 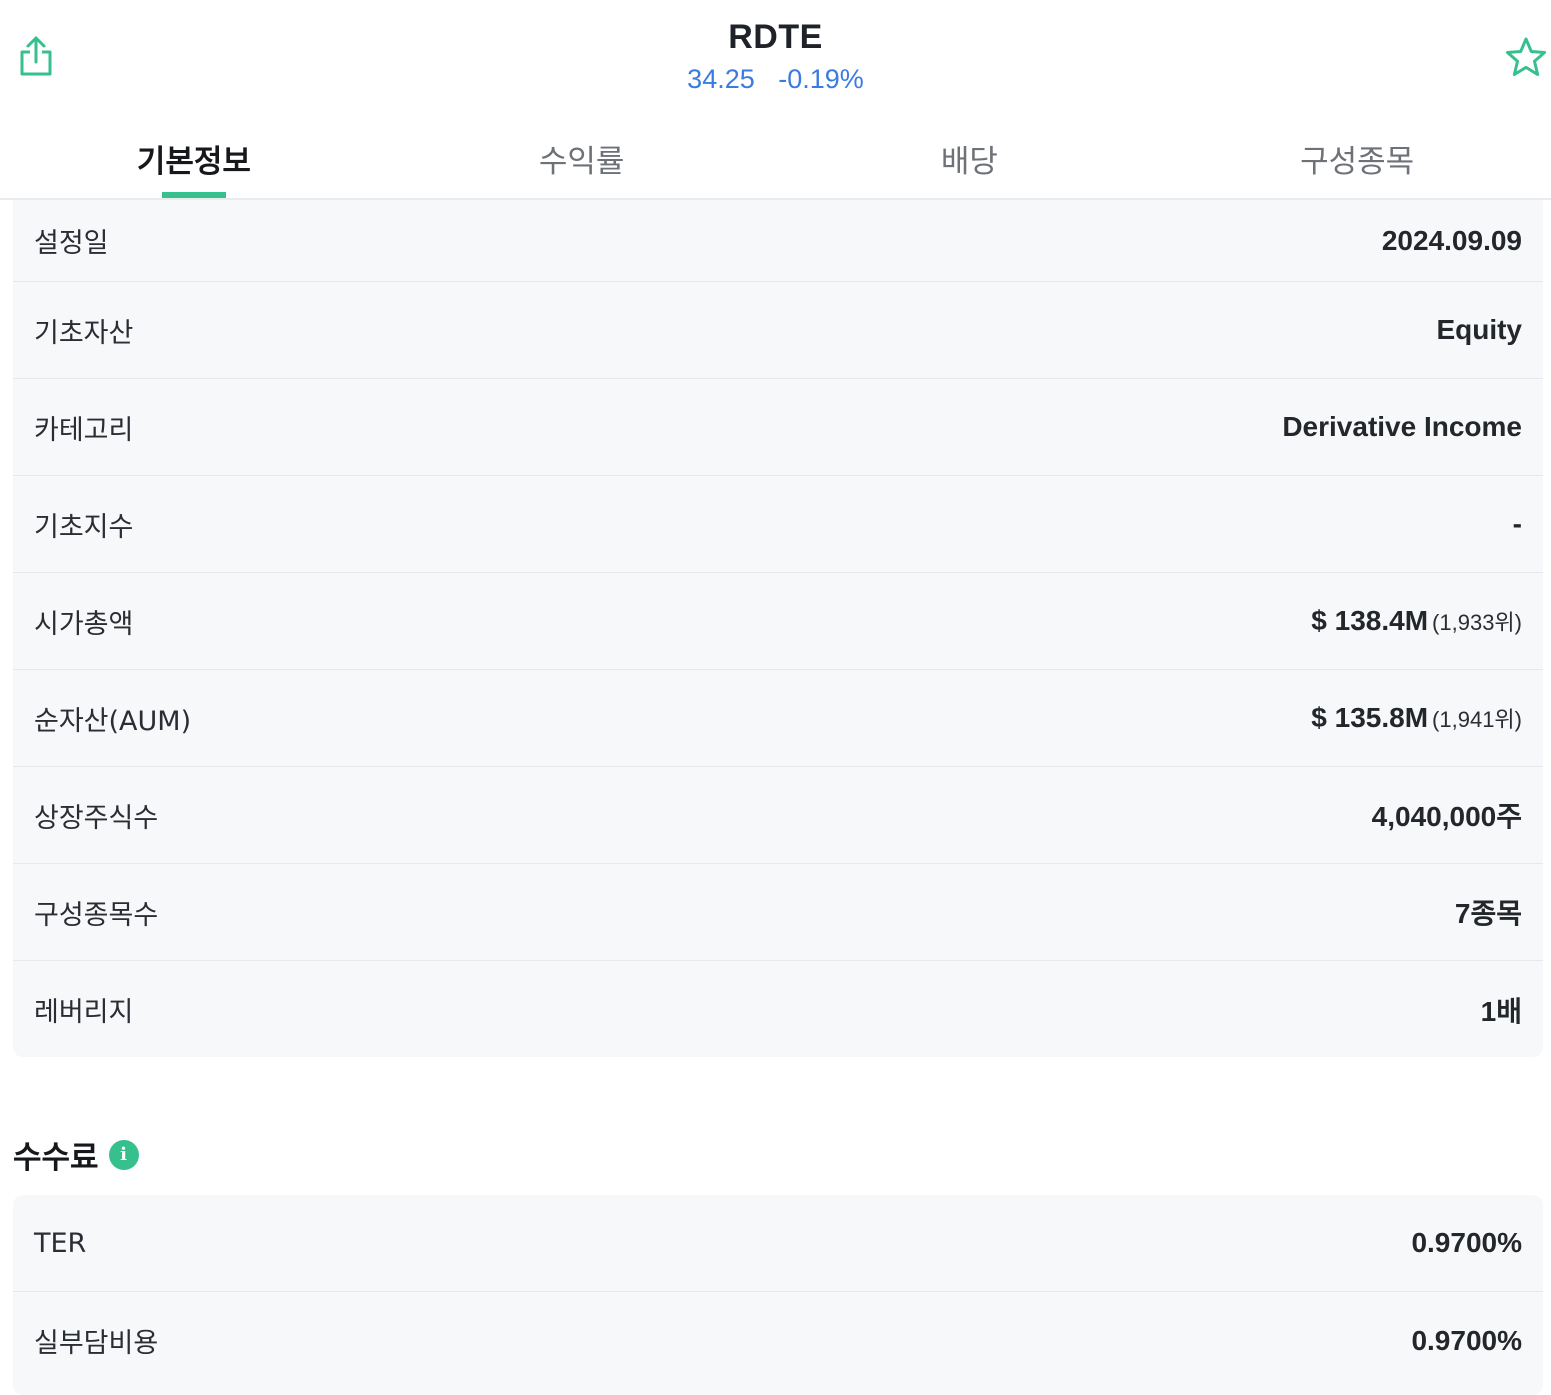 What do you see at coordinates (775, 37) in the screenshot?
I see `ticker-title: RDTE` at bounding box center [775, 37].